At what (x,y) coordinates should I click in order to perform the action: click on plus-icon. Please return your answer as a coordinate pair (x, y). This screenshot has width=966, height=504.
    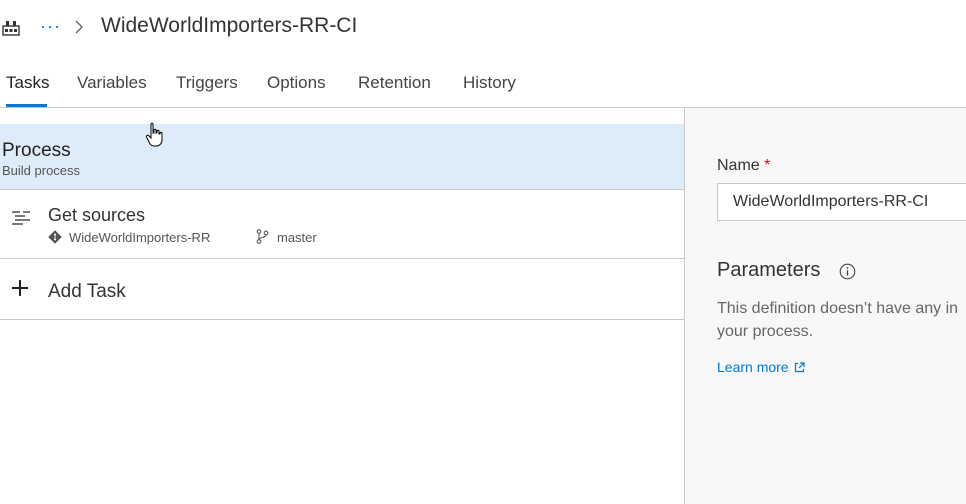
    Looking at the image, I should click on (20, 288).